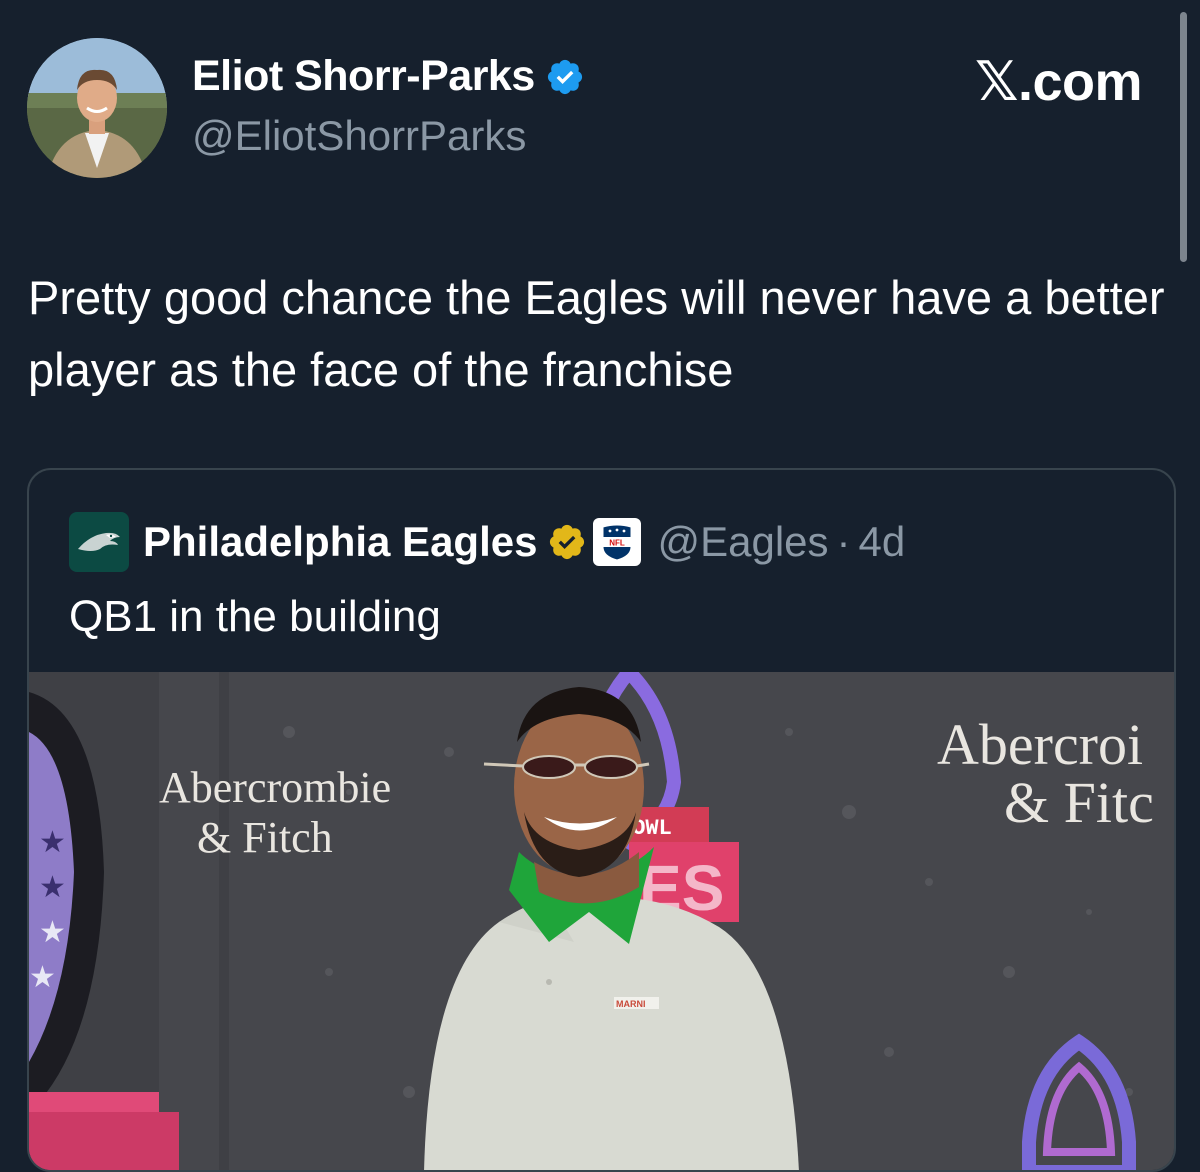  Describe the element at coordinates (1040, 744) in the screenshot. I see `banner-right-line1: Abercroi` at that location.